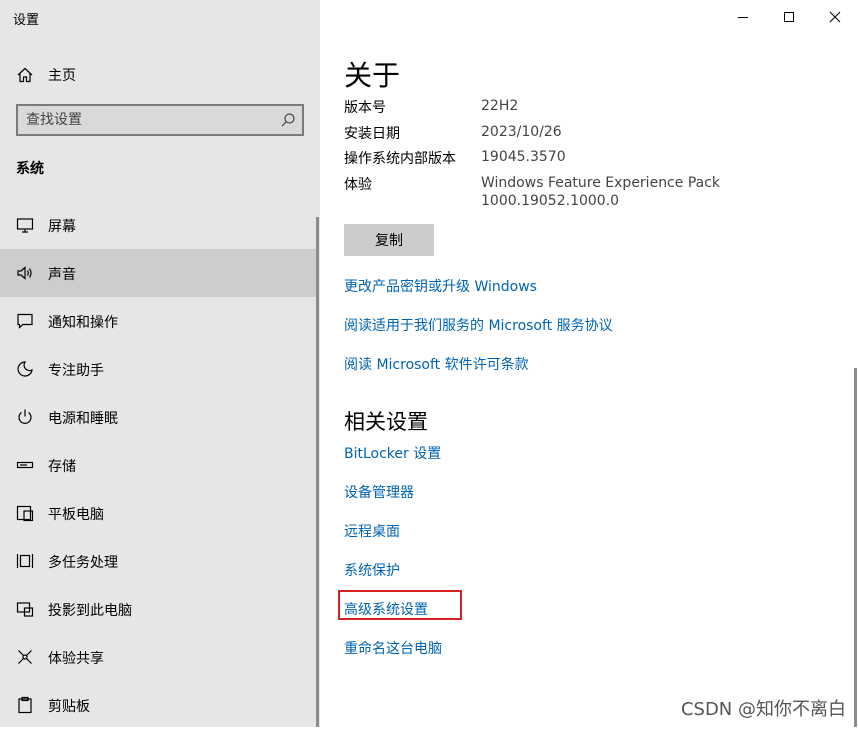  What do you see at coordinates (76, 371) in the screenshot?
I see `sidebar-item-label: 专注助手` at bounding box center [76, 371].